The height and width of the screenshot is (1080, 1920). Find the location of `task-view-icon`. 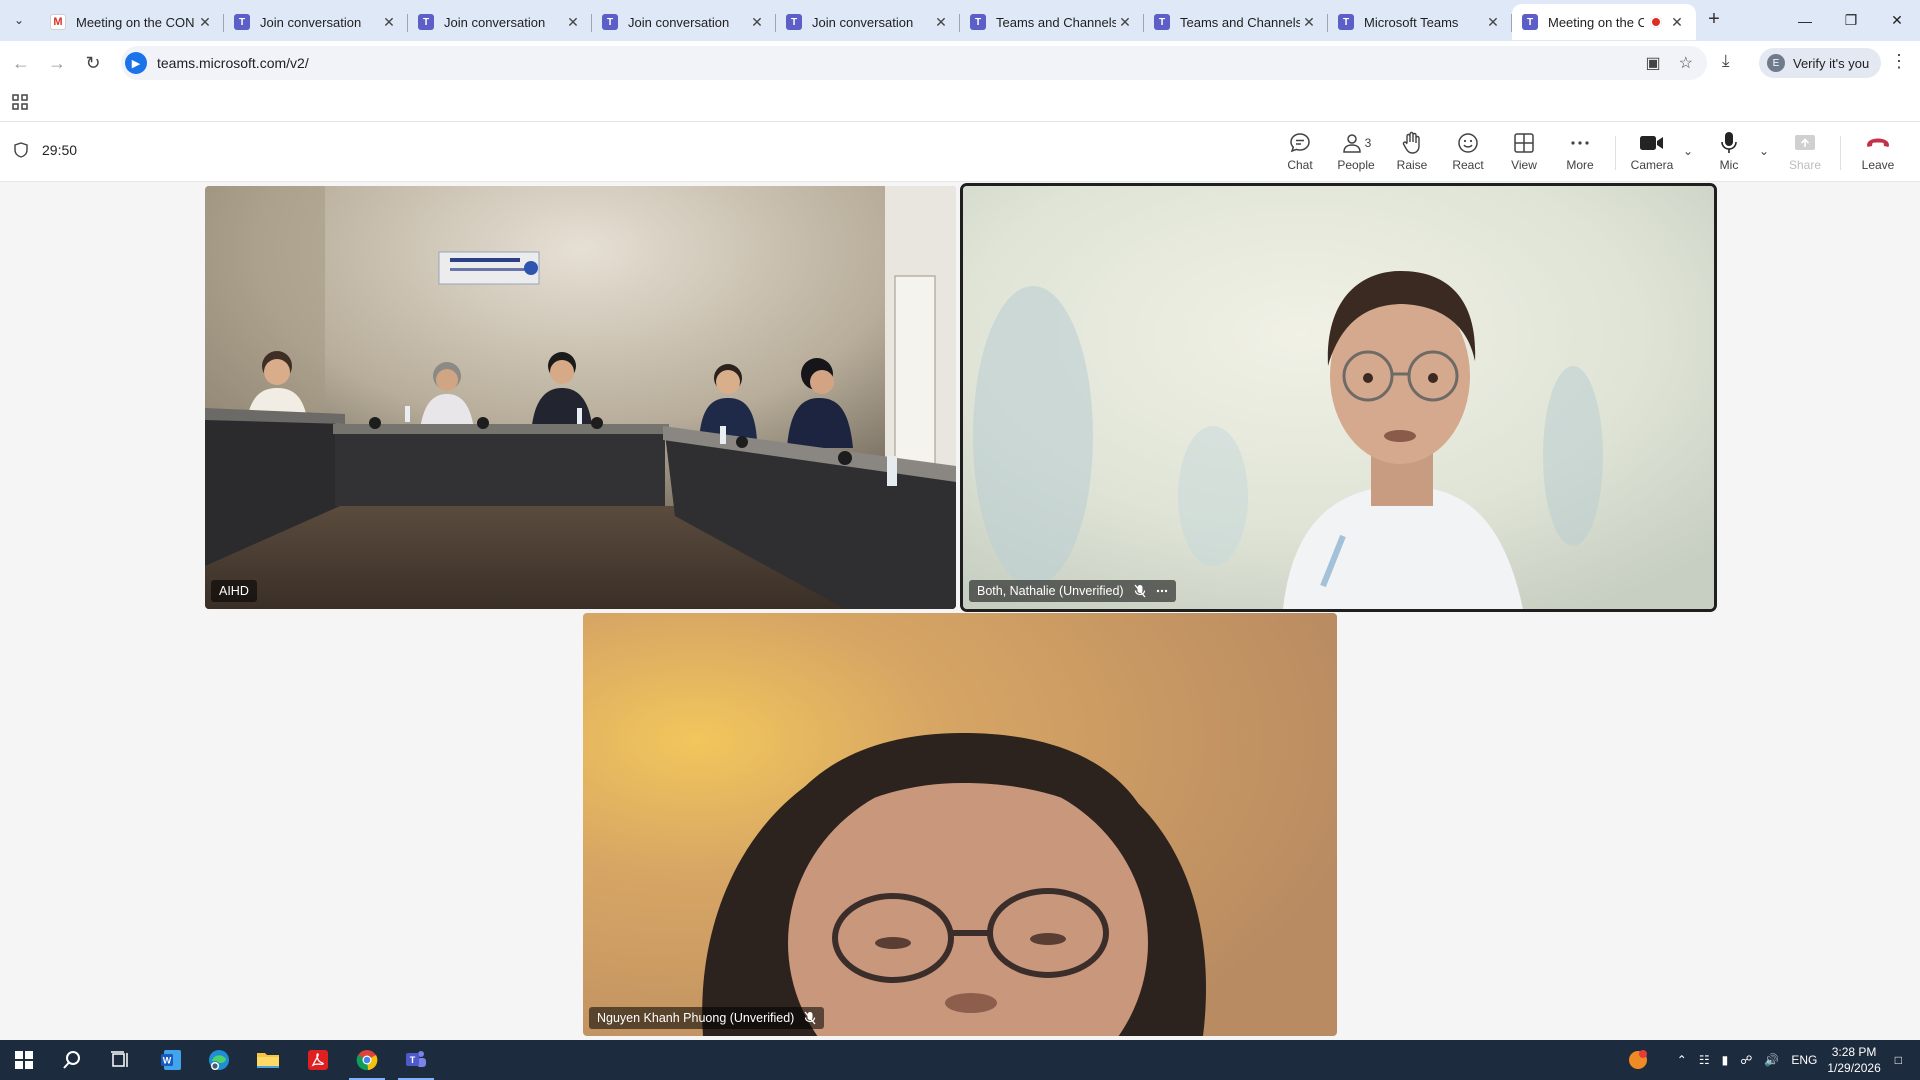

task-view-icon is located at coordinates (120, 1060).